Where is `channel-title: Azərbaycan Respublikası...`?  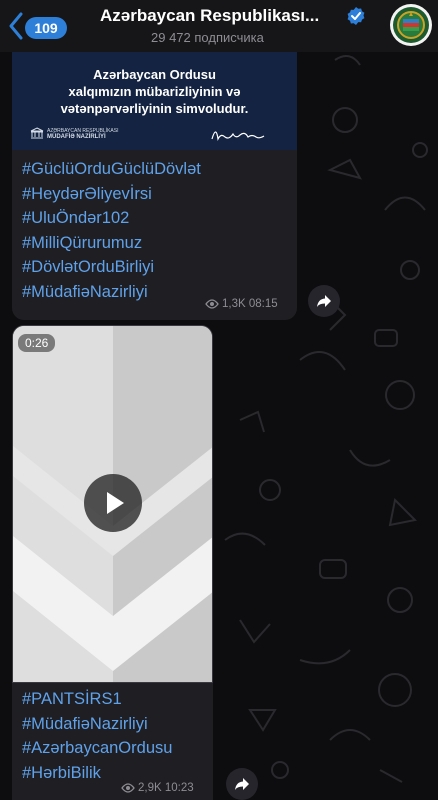 channel-title: Azərbaycan Respublikası... is located at coordinates (224, 16).